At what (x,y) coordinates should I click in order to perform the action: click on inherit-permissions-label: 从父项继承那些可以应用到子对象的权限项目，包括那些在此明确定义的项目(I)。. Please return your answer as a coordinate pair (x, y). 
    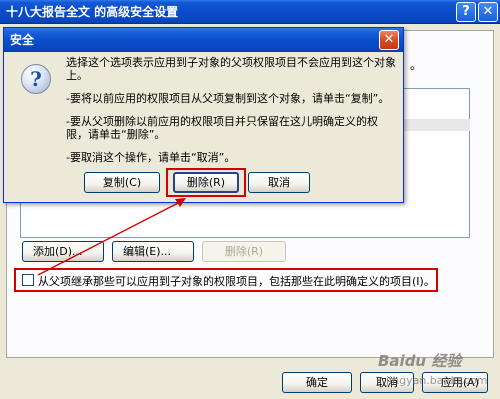
    Looking at the image, I should click on (236, 281).